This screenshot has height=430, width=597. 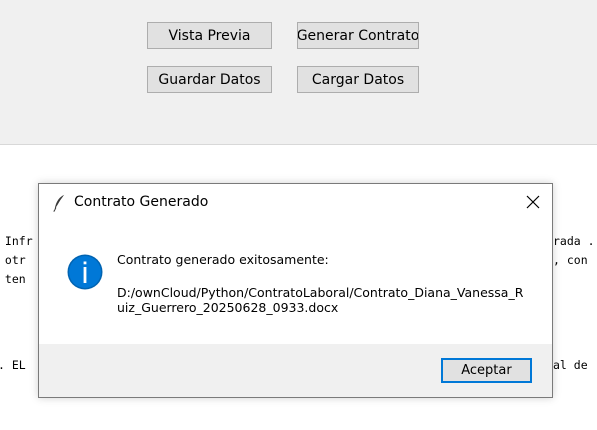 I want to click on generate-contract-button: Generar Contrato, so click(x=358, y=35).